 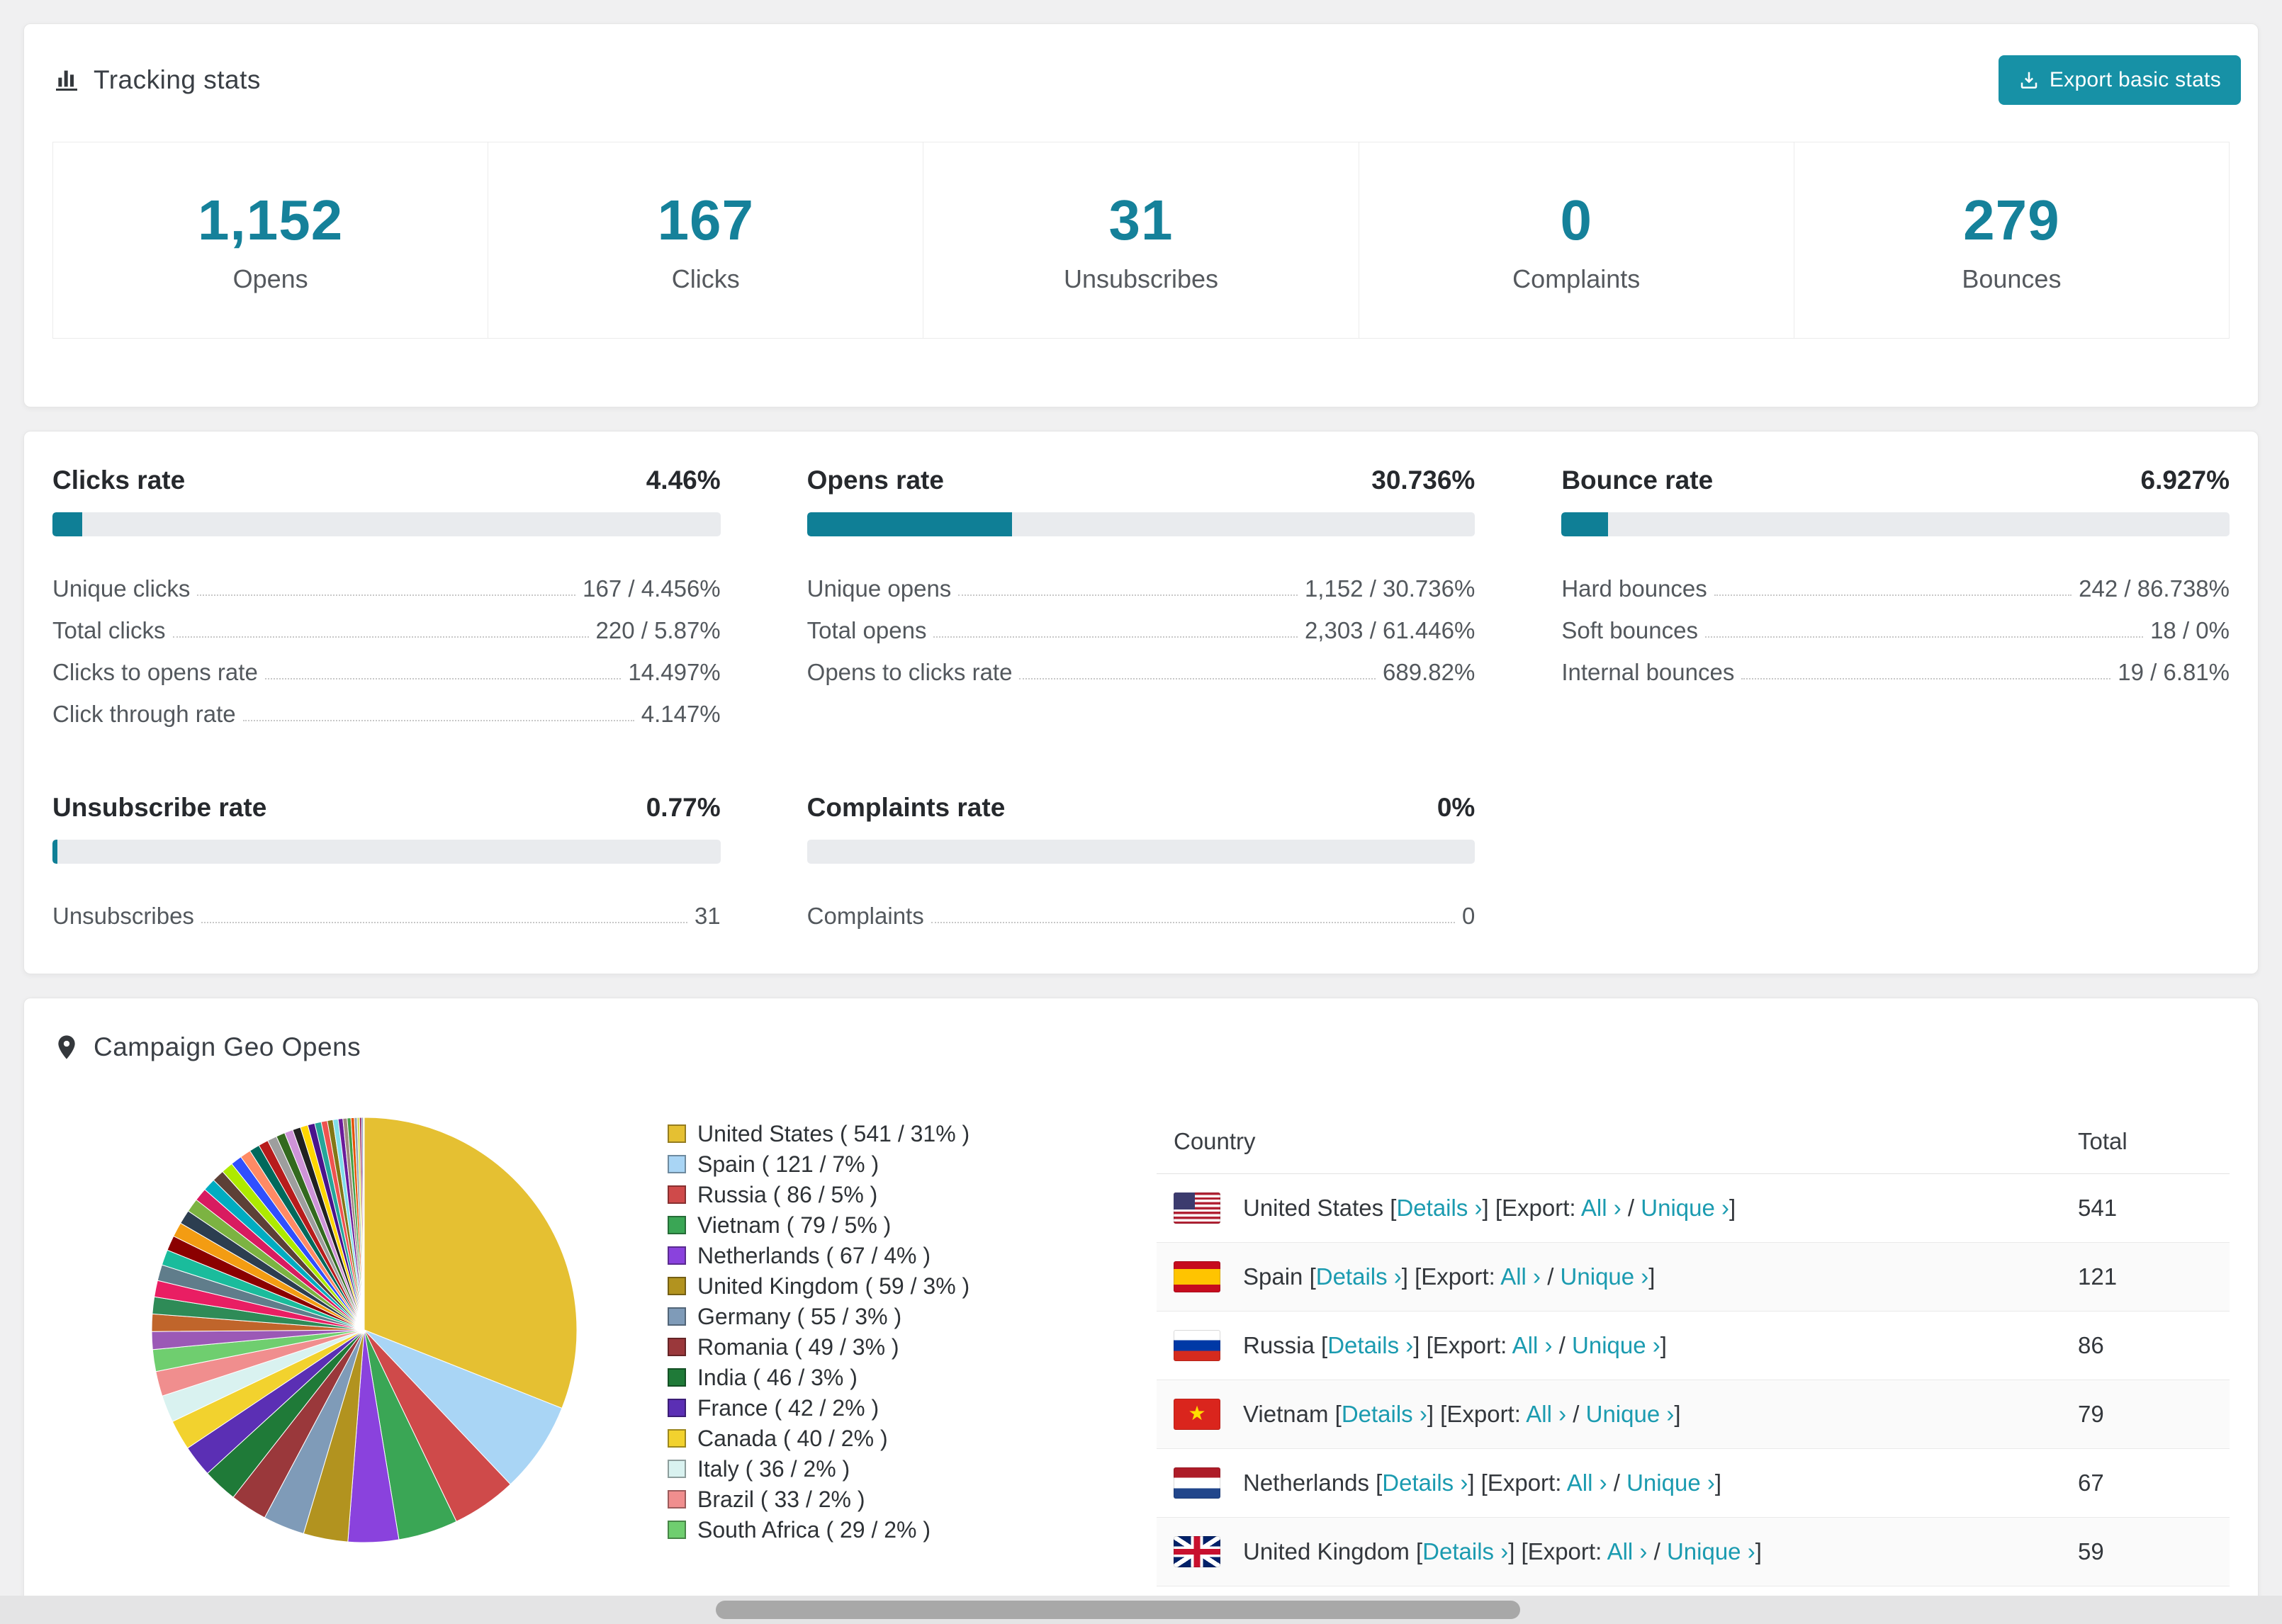 I want to click on rate-row: Unsubscribes 31, so click(x=387, y=909).